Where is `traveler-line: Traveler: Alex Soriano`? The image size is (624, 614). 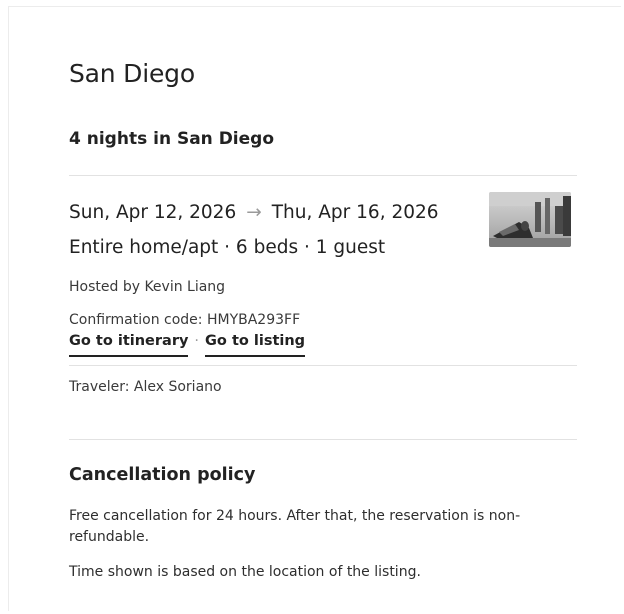 traveler-line: Traveler: Alex Soriano is located at coordinates (145, 387).